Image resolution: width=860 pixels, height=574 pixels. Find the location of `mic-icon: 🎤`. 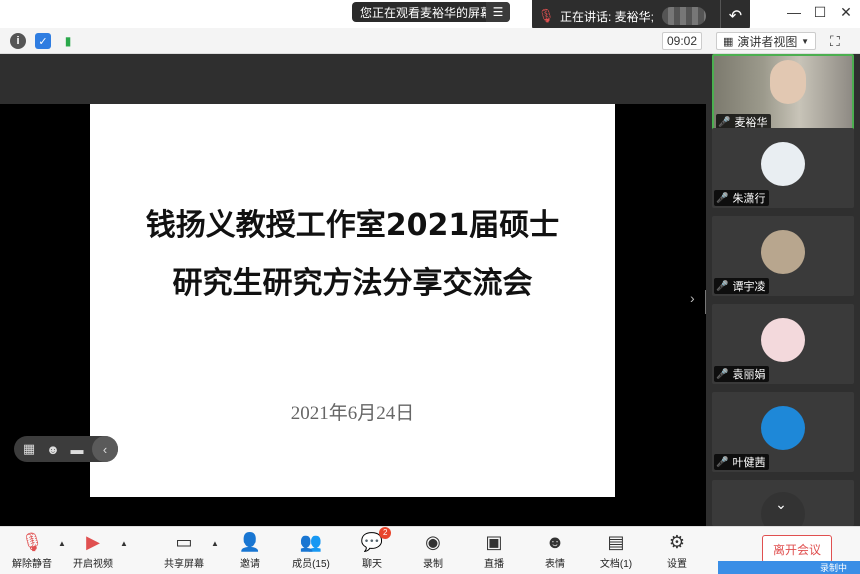

mic-icon: 🎤 is located at coordinates (724, 122).